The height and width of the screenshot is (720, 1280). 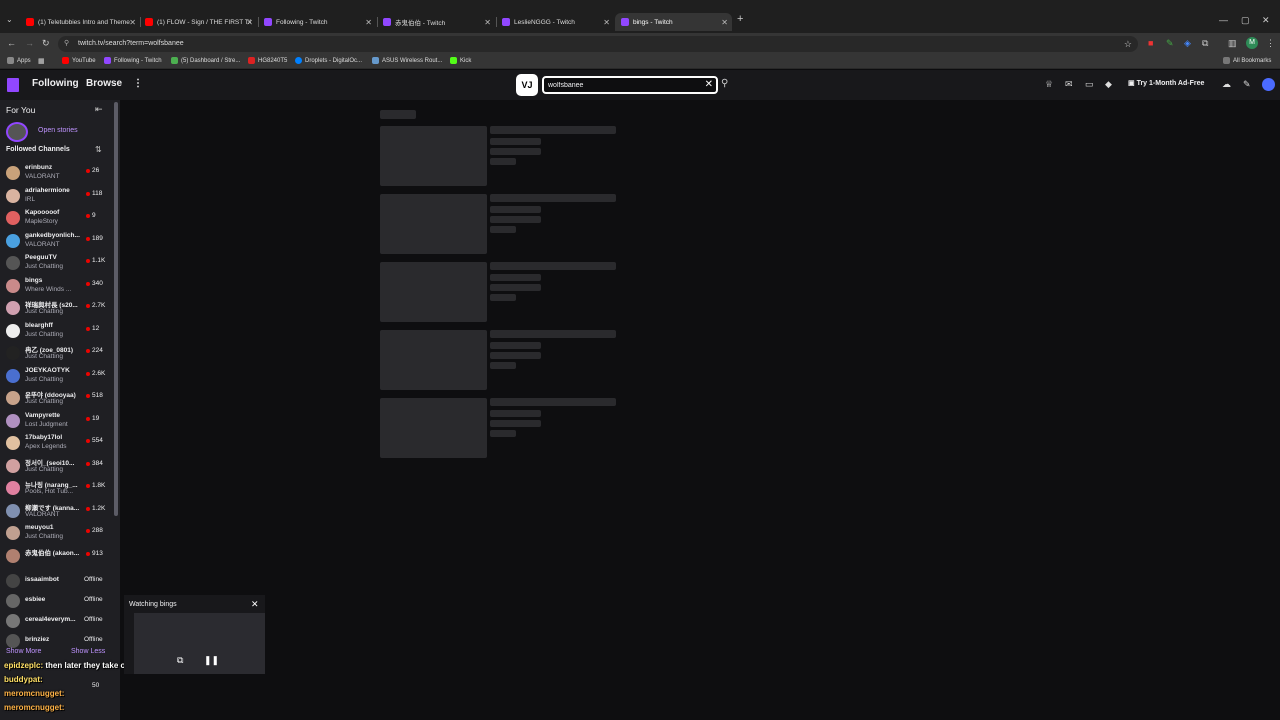 I want to click on side-panel-icon: ▥, so click(x=1232, y=43).